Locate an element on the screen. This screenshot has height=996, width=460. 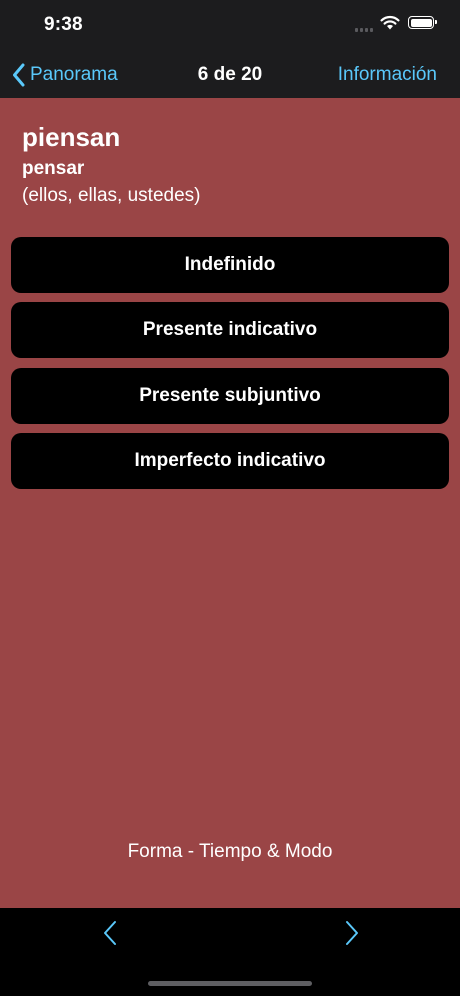
pronouns: (ellos, ellas, ustedes) is located at coordinates (111, 195).